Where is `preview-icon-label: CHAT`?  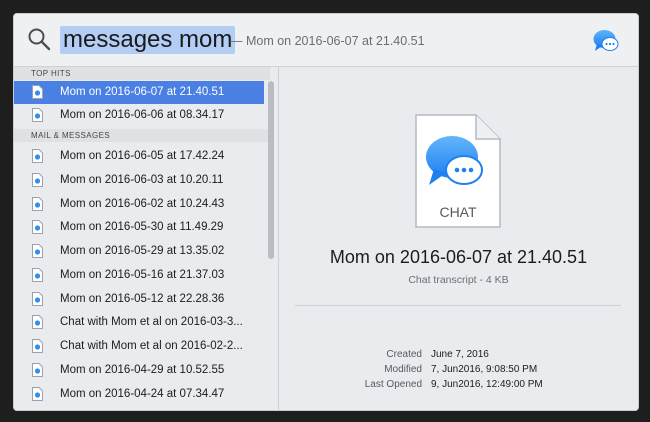
preview-icon-label: CHAT is located at coordinates (458, 212).